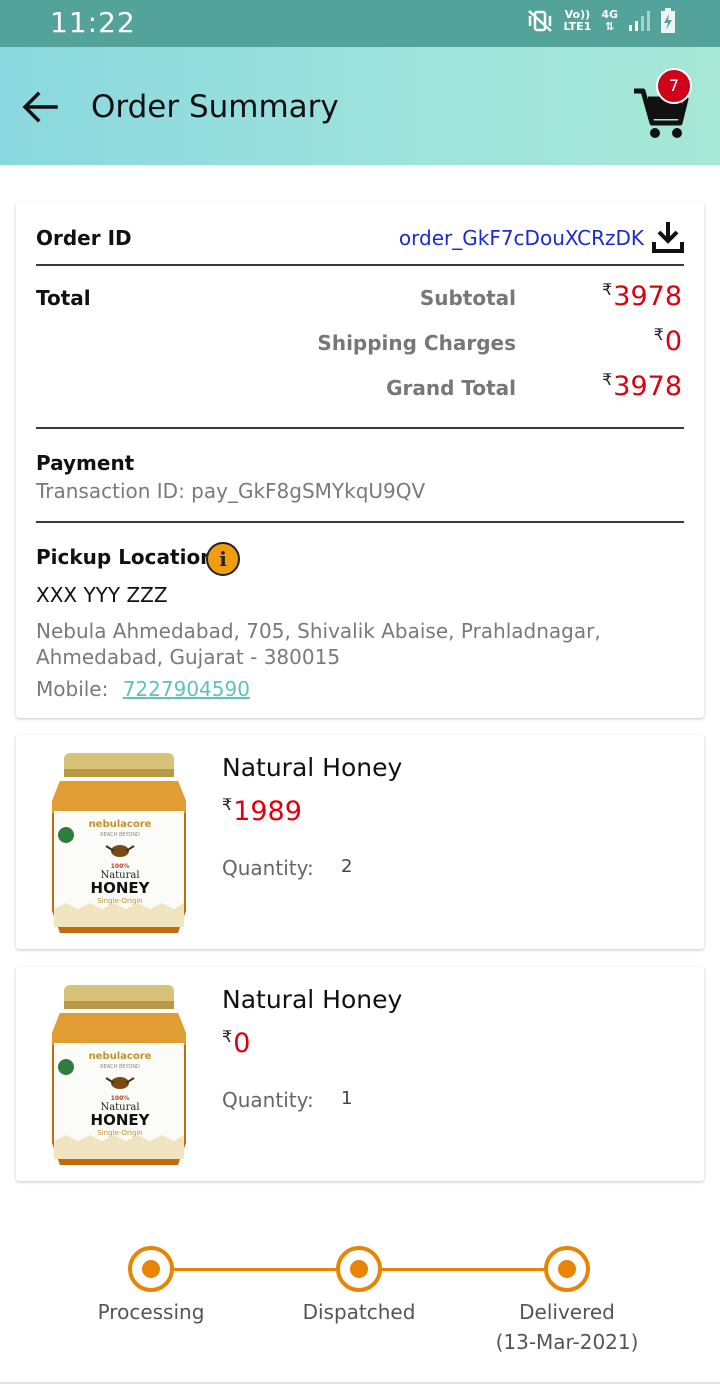 This screenshot has height=1384, width=720. Describe the element at coordinates (667, 341) in the screenshot. I see `shipping-value: ₹0` at that location.